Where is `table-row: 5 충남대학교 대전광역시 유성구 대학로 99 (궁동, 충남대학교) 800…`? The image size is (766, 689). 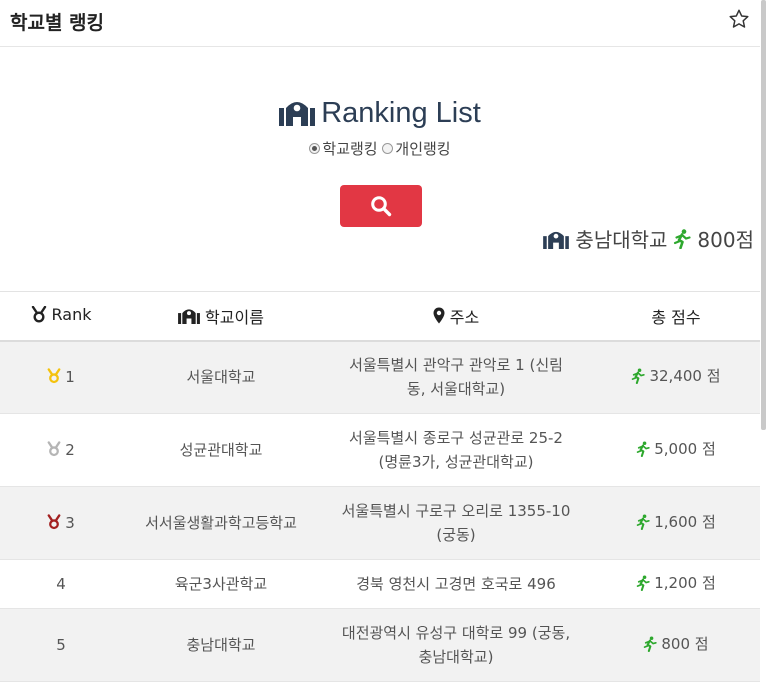
table-row: 5 충남대학교 대전광역시 유성구 대학로 99 (궁동, 충남대학교) 800… is located at coordinates (380, 645).